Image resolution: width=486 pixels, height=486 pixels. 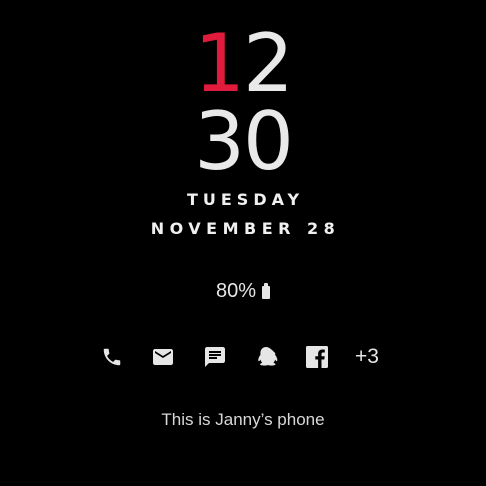 I want to click on clock-minutes: 30, so click(x=244, y=141).